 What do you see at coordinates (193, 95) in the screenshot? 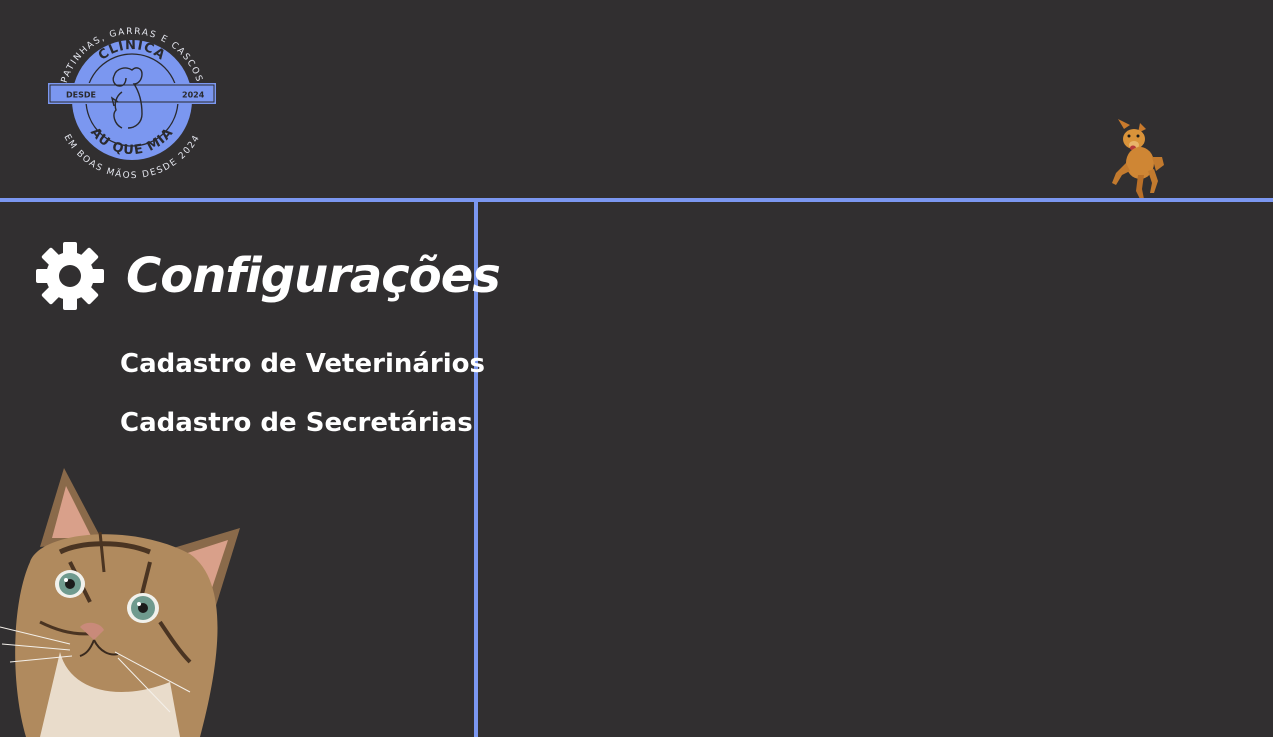
I see `logo-year-label: 2024` at bounding box center [193, 95].